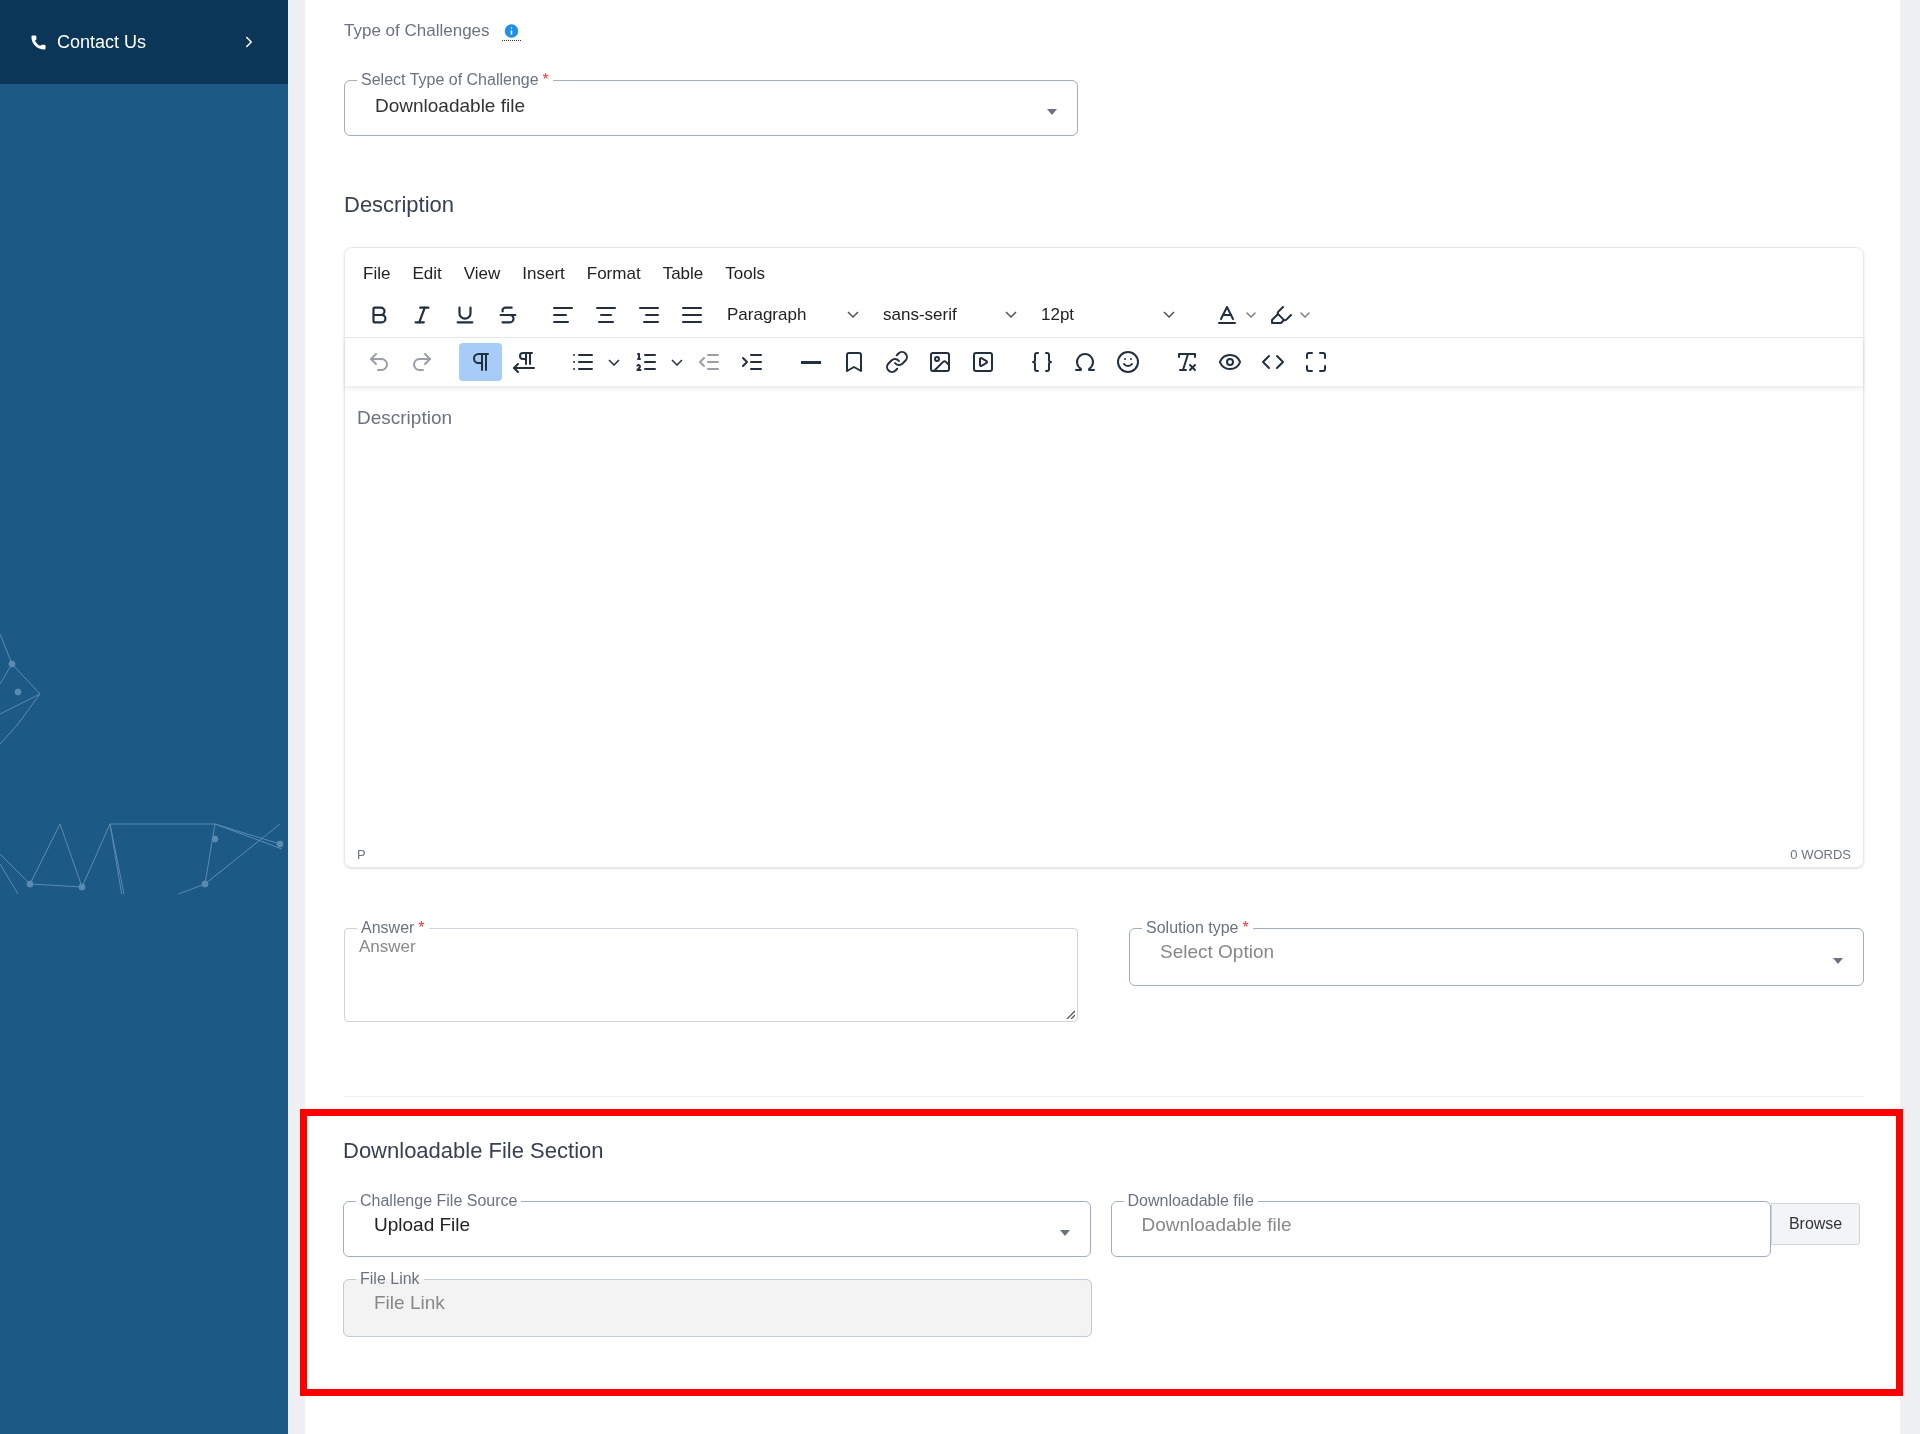  I want to click on section-heading: Downloadable File Section, so click(474, 1151).